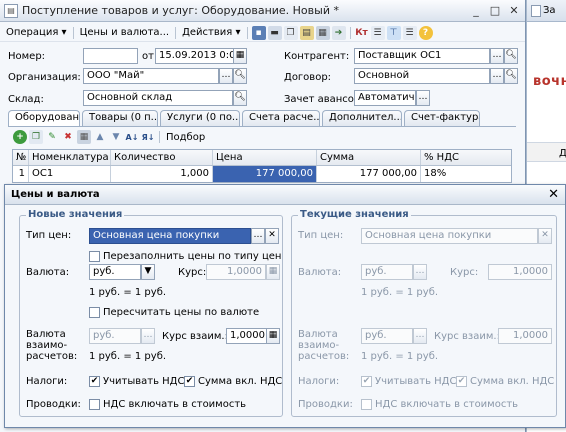 This screenshot has width=566, height=432. I want to click on sum-incl-vat-checkbox: ✔ Сумма вкл. НДС, so click(233, 381).